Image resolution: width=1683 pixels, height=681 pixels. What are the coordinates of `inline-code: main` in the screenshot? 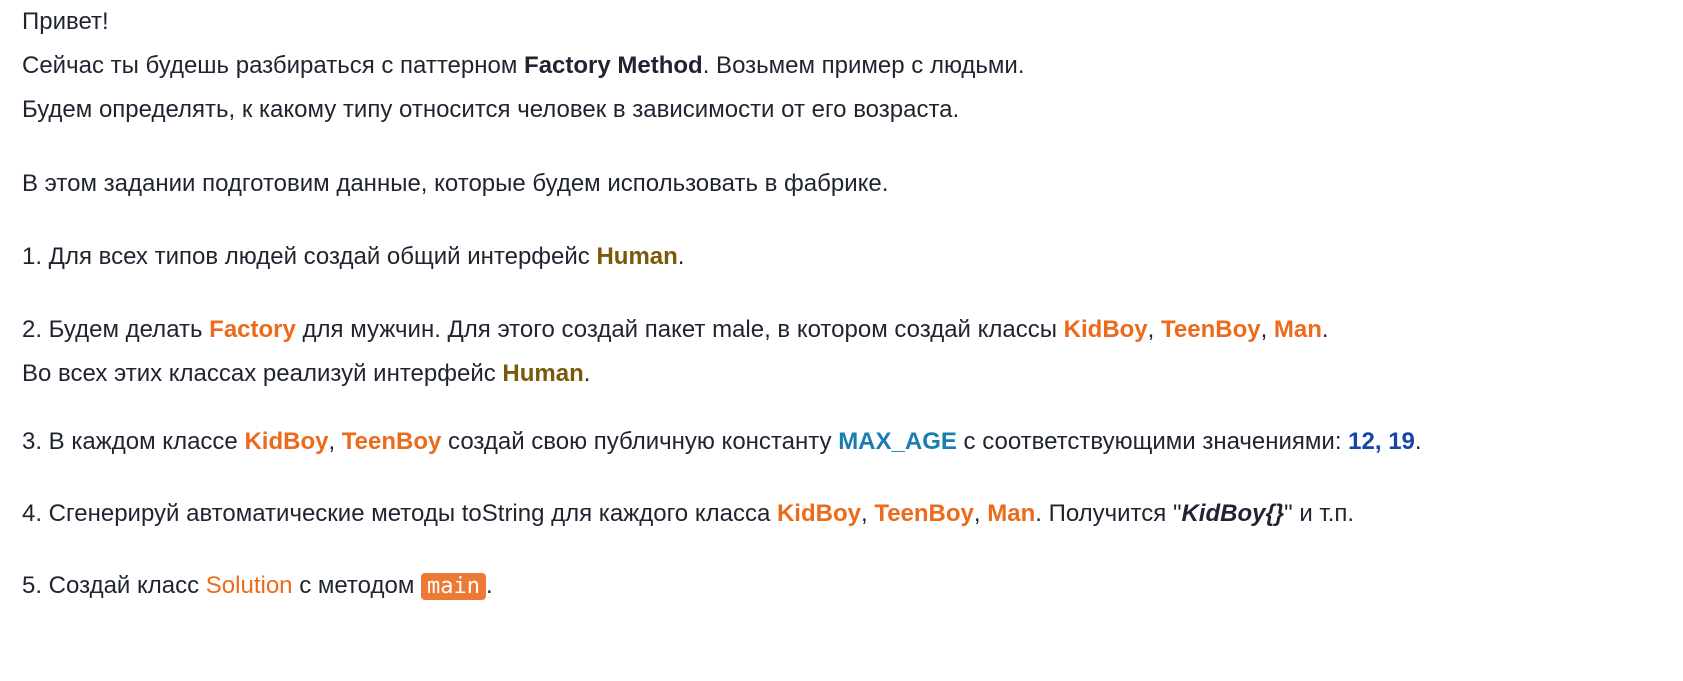 It's located at (453, 586).